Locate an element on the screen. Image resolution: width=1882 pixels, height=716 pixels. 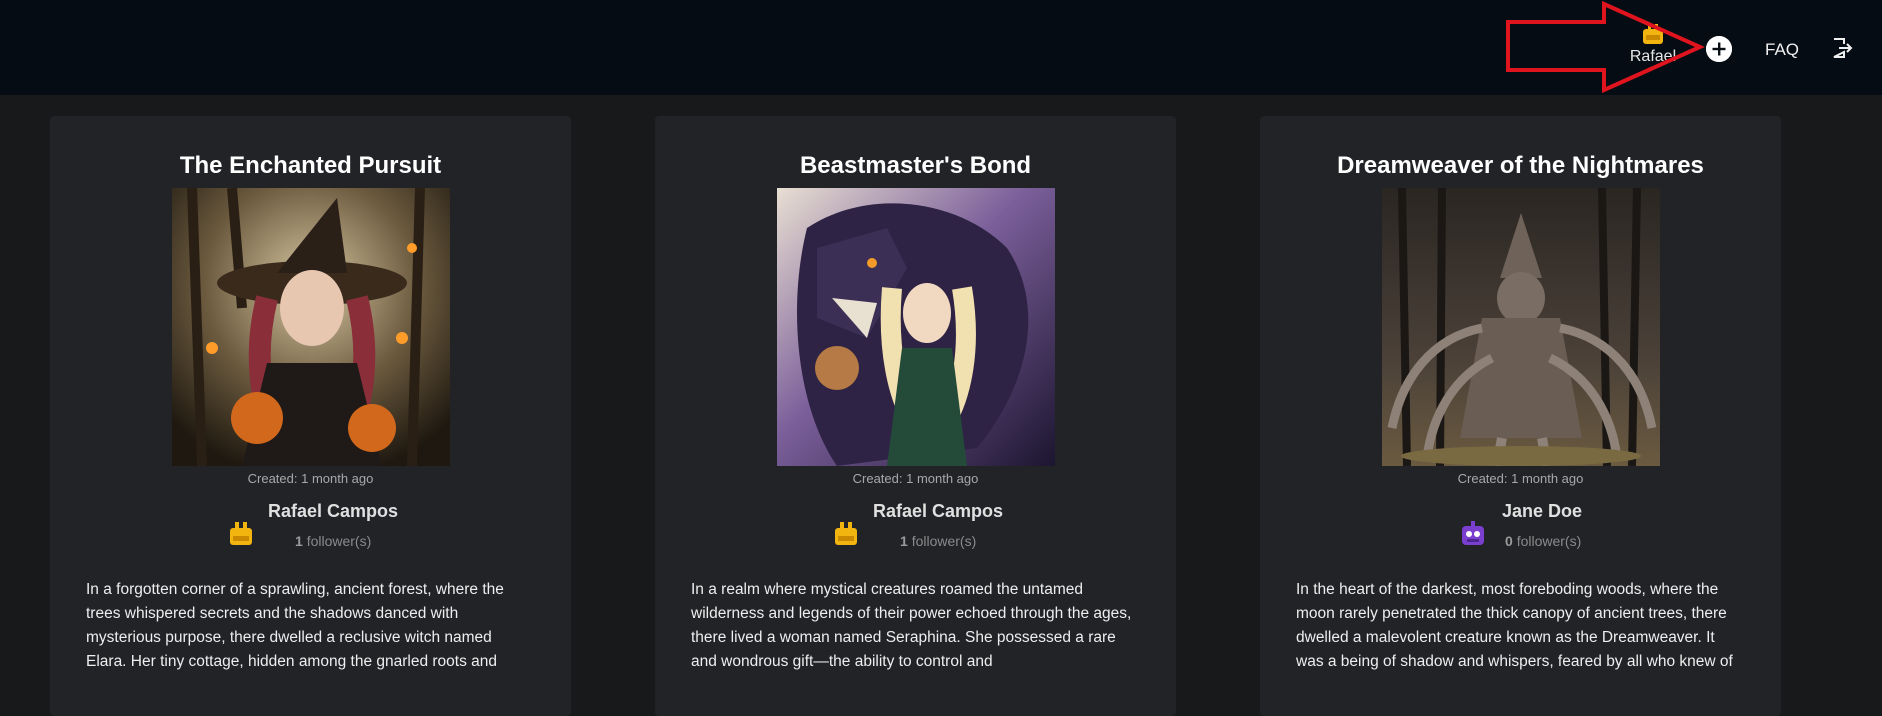
dreamweaver-illustration is located at coordinates (1521, 327).